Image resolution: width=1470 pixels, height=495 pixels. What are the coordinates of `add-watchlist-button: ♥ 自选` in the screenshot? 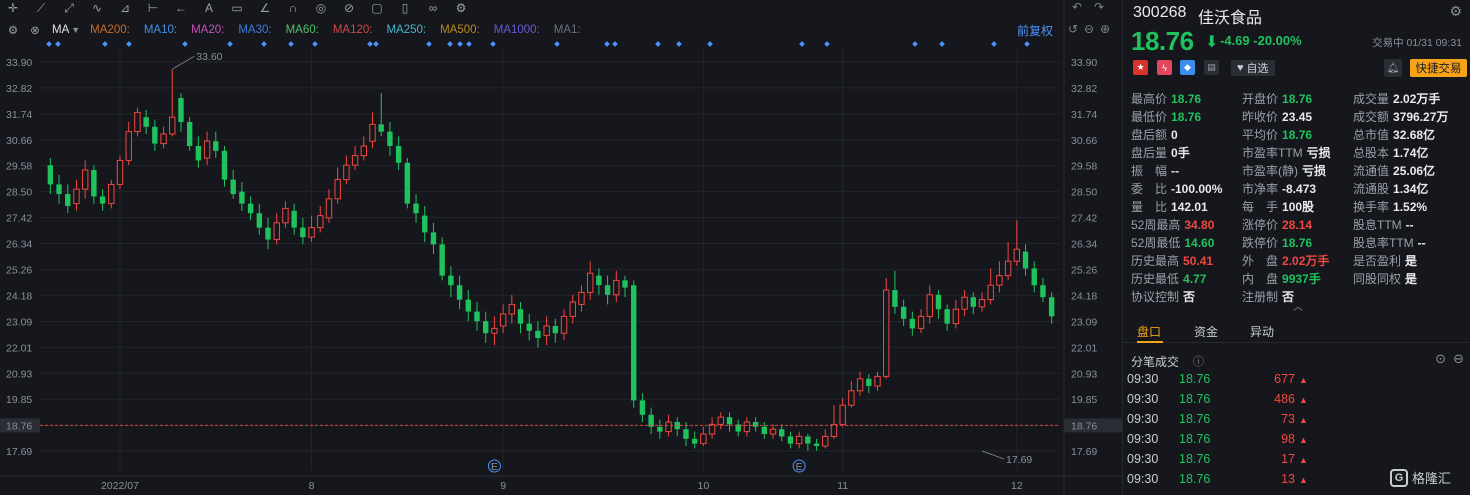 It's located at (1253, 68).